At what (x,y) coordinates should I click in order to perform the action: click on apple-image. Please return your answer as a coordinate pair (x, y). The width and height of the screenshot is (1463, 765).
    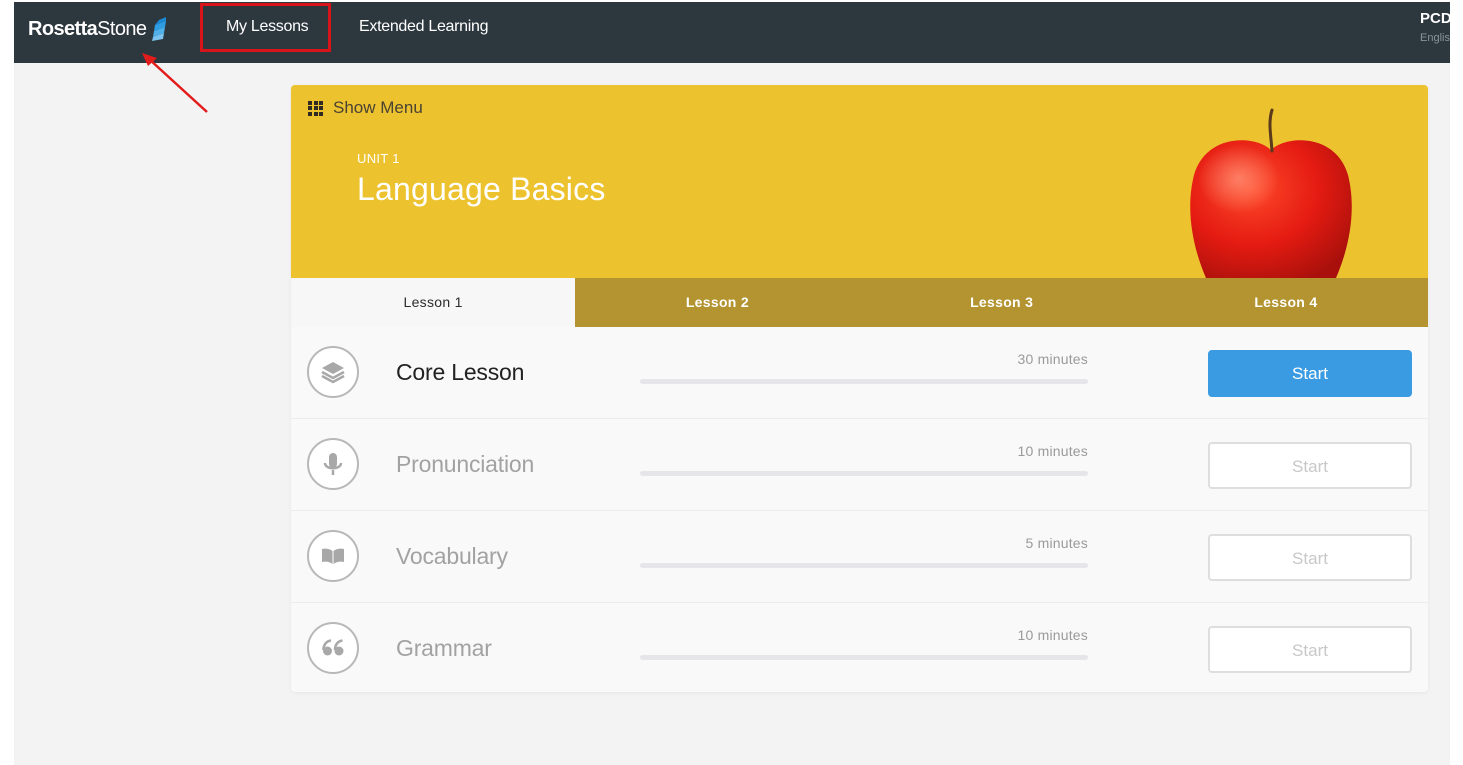
    Looking at the image, I should click on (1271, 193).